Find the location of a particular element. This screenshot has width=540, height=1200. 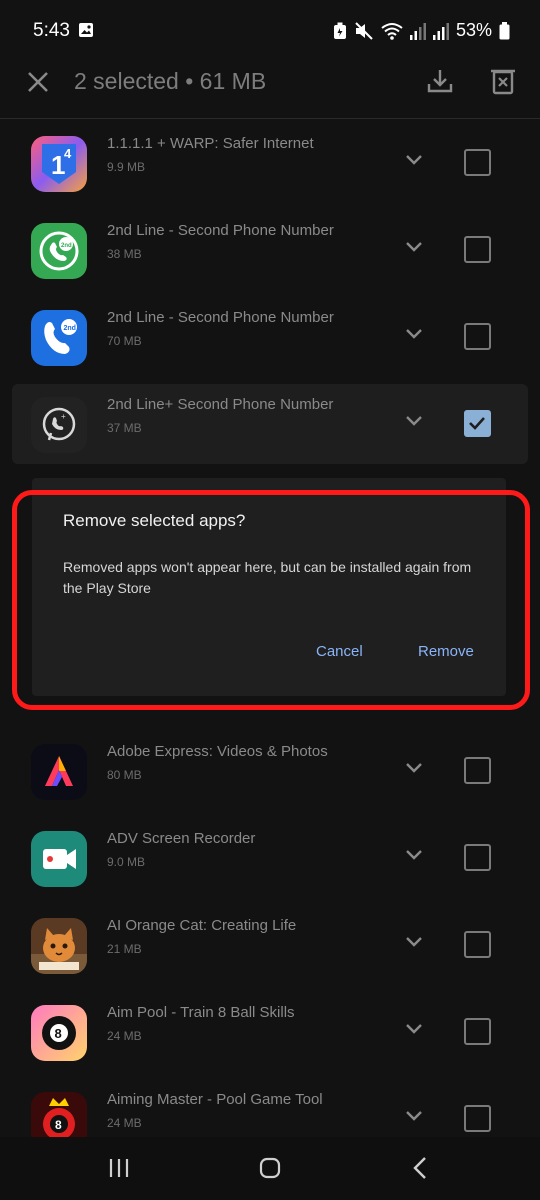

status-bar: 5:43 53% is located at coordinates (270, 30).